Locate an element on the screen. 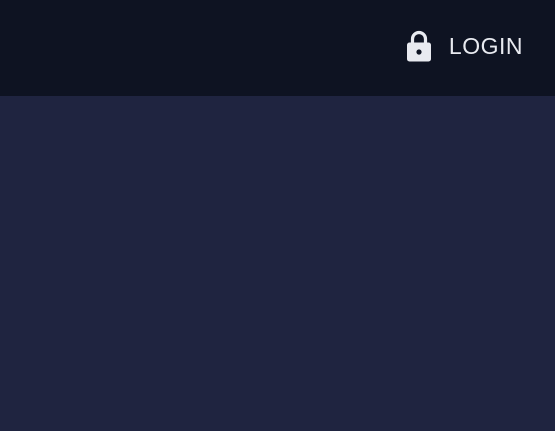 Image resolution: width=555 pixels, height=431 pixels. lock-icon is located at coordinates (419, 46).